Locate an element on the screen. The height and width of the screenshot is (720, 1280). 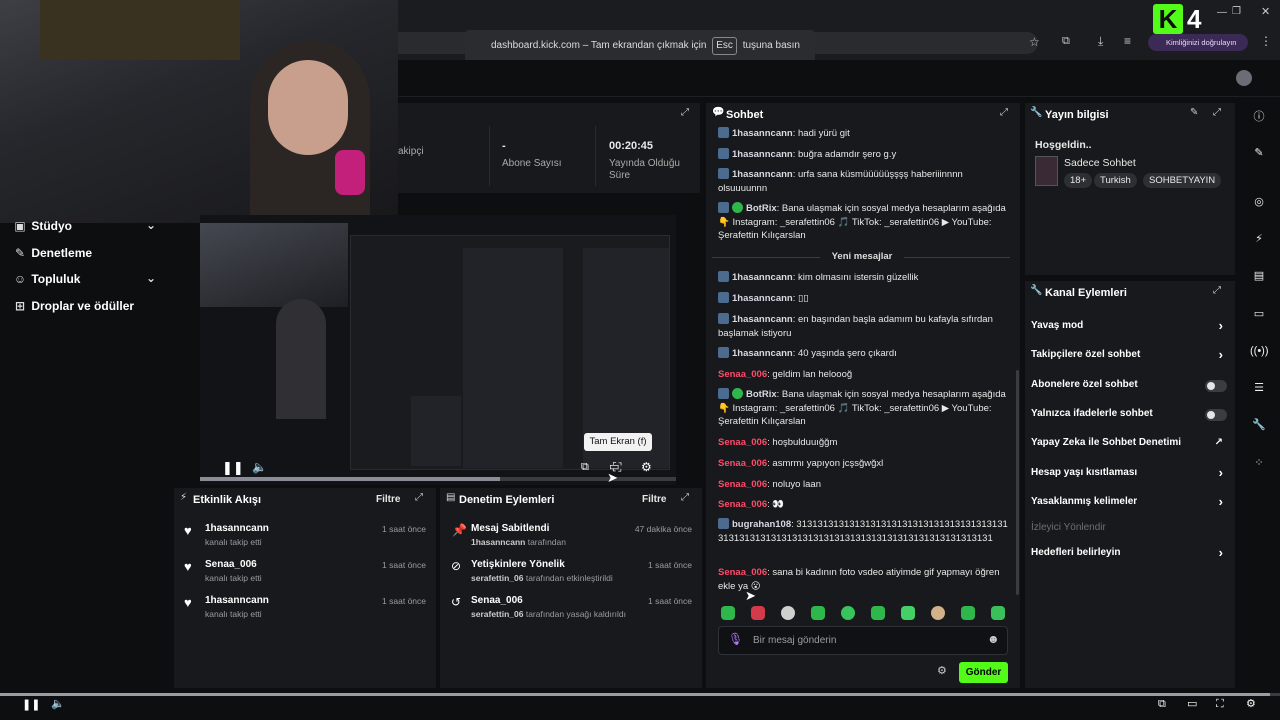
channel-action-slow-mode: Yavaş mod › is located at coordinates (1130, 328).